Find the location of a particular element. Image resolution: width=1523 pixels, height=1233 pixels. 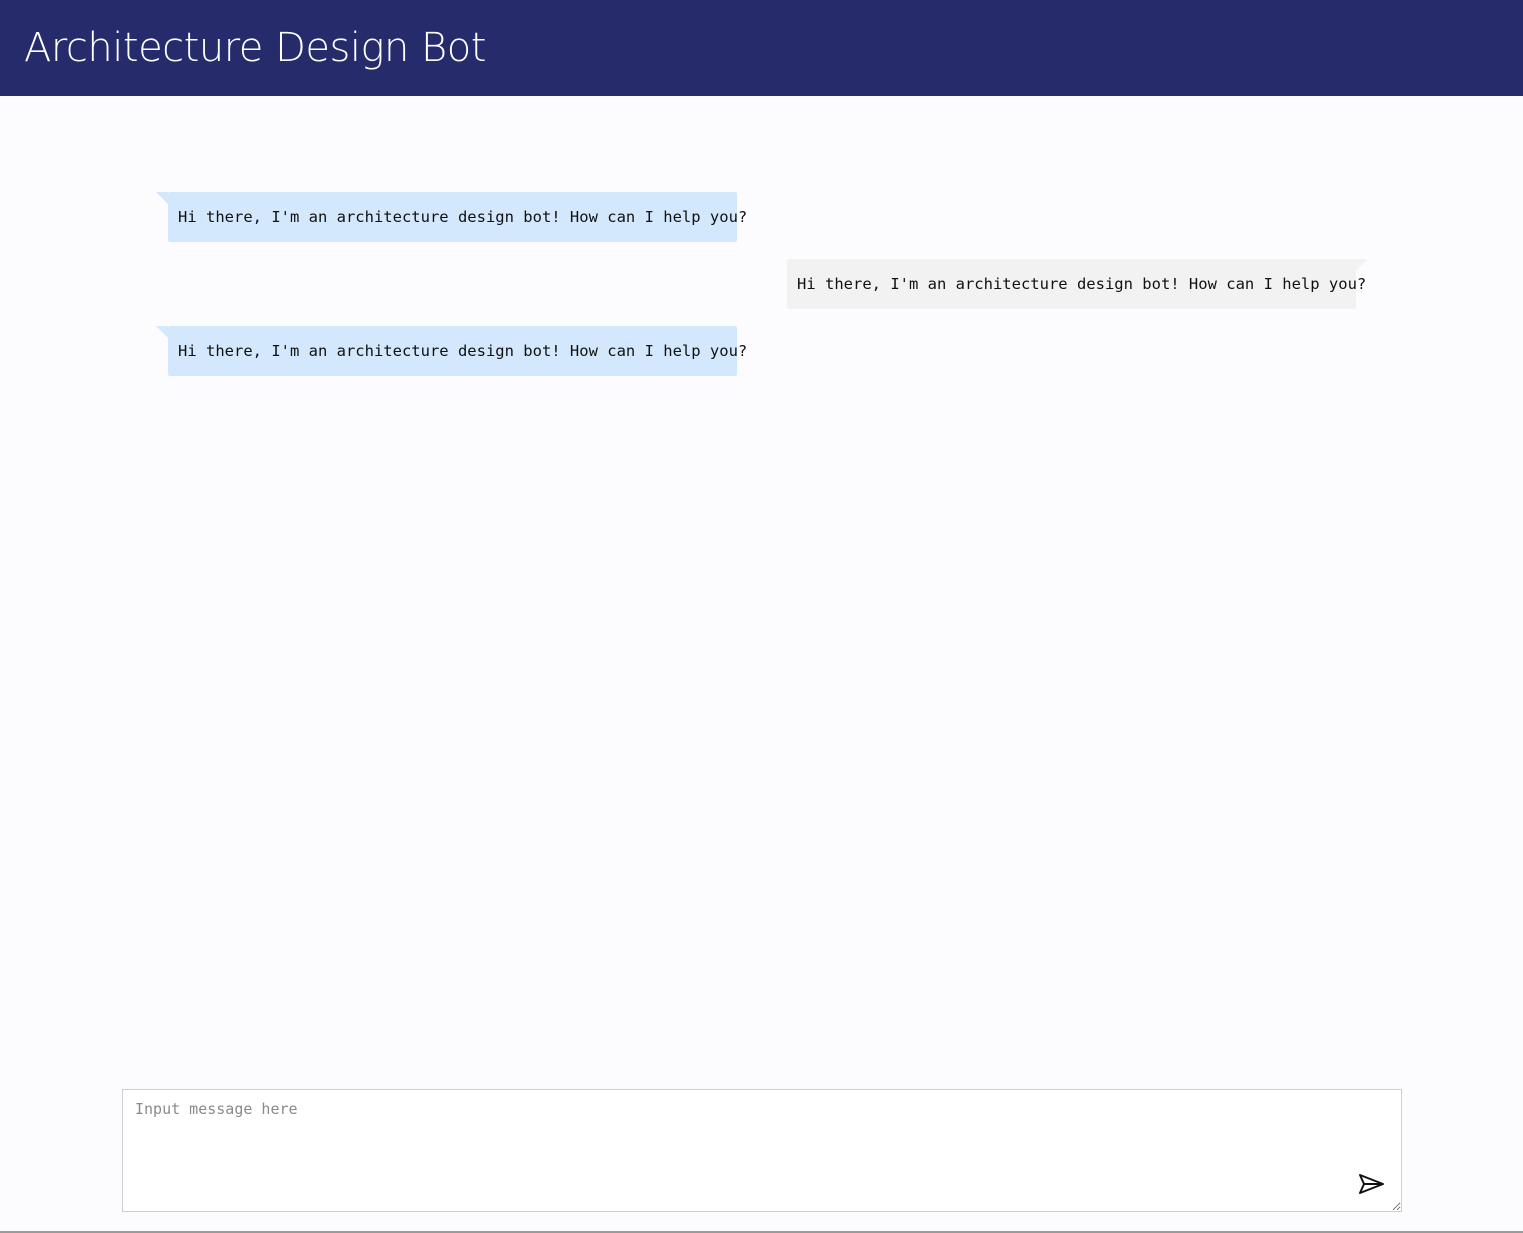

app-header: Architecture Design Bot is located at coordinates (761, 48).